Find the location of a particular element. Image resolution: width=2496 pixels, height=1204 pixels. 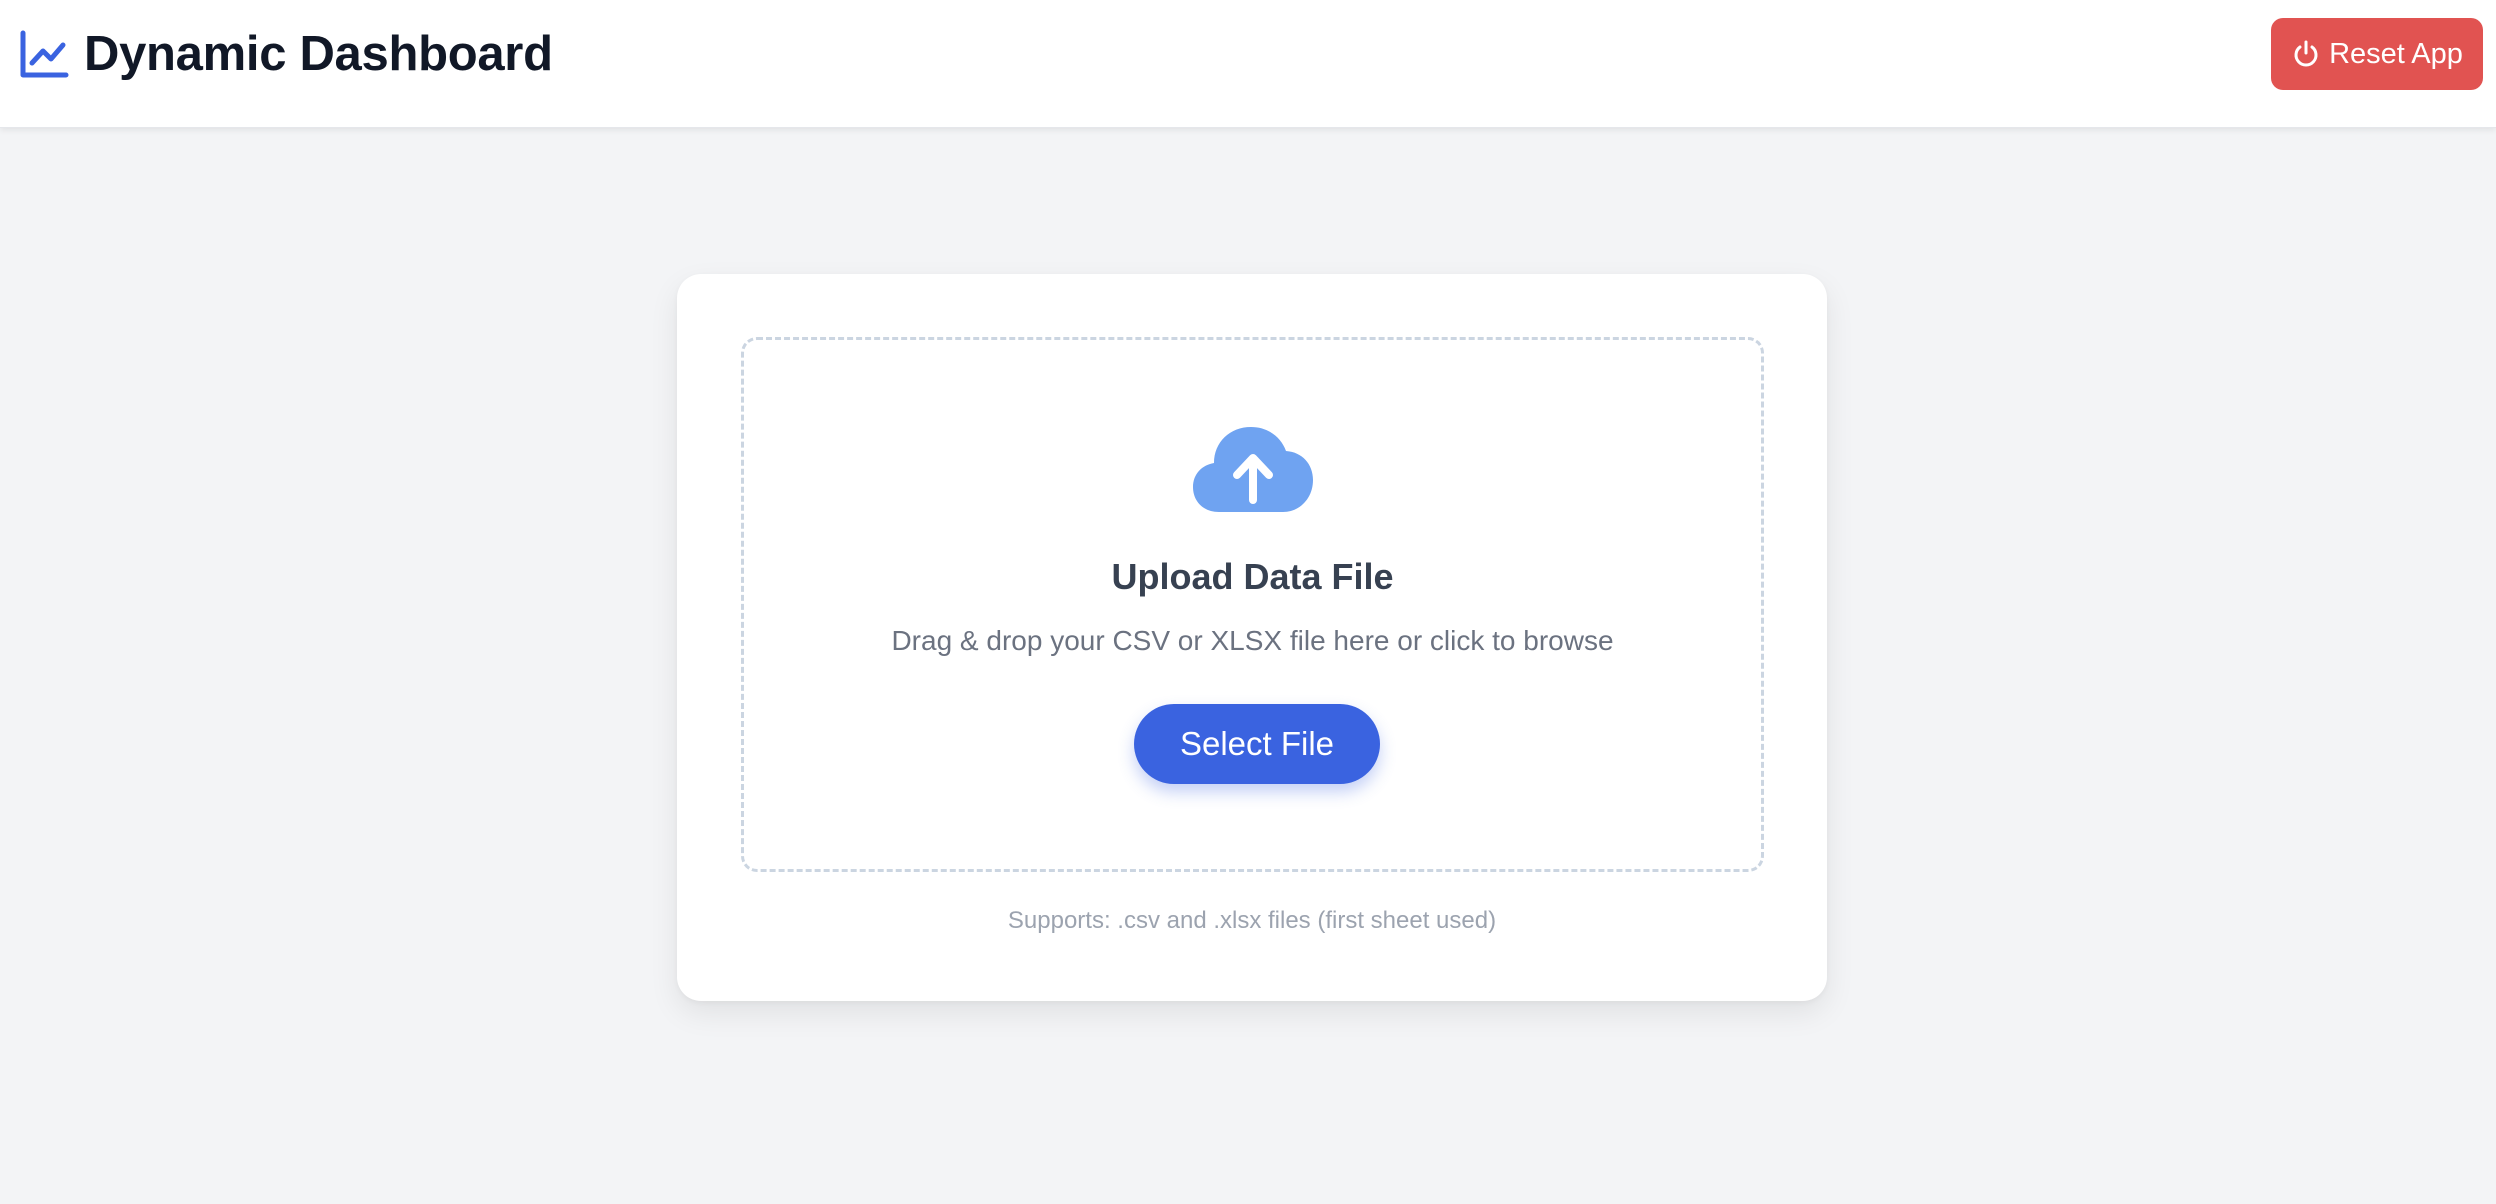

chart-line-icon is located at coordinates (44, 54).